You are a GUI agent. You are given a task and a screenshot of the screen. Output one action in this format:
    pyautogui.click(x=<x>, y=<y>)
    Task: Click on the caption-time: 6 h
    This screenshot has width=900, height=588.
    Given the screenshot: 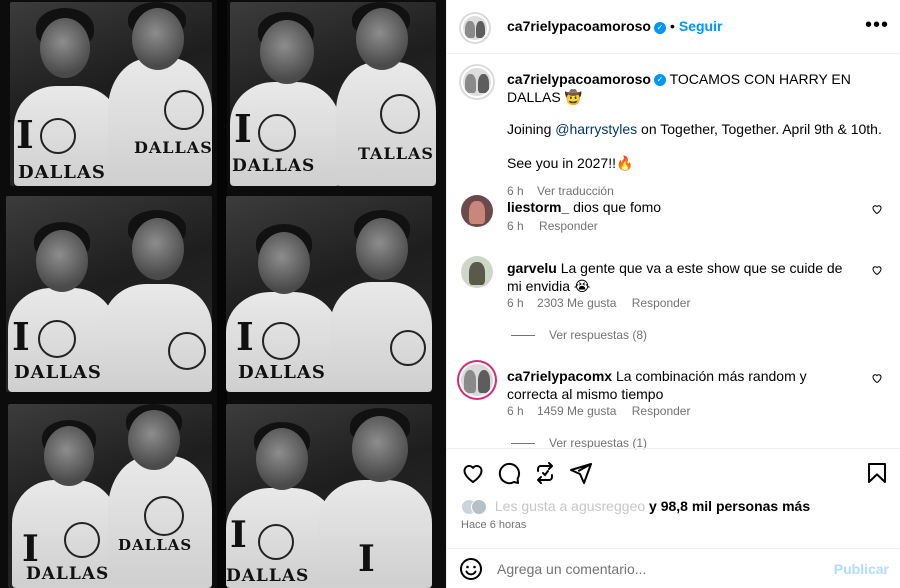 What is the action you would take?
    pyautogui.click(x=515, y=191)
    